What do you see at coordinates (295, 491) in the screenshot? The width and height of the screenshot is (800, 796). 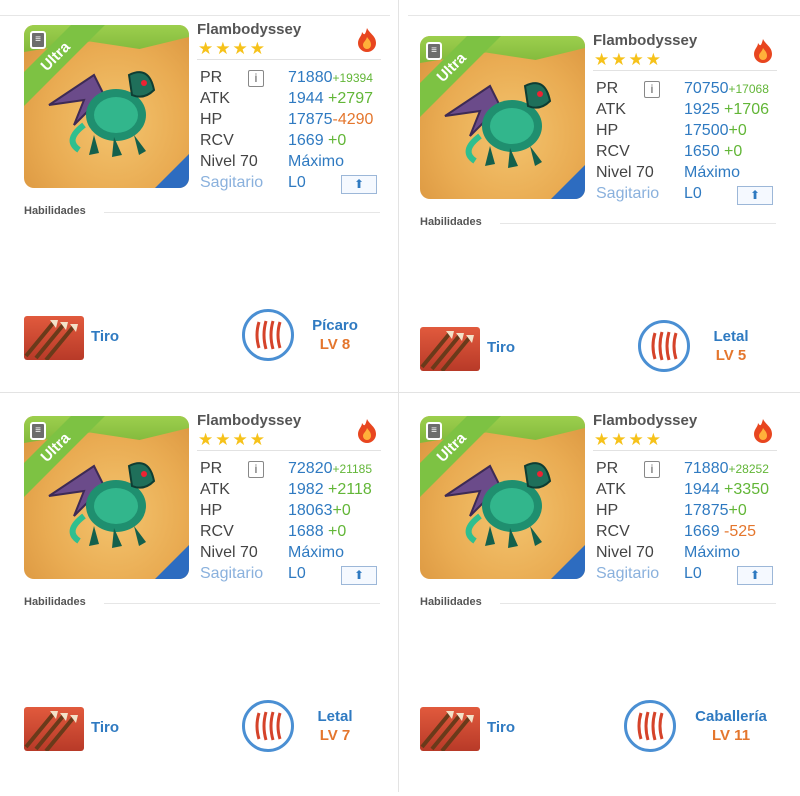 I see `stat-row-atk: ATK 1982 +2118` at bounding box center [295, 491].